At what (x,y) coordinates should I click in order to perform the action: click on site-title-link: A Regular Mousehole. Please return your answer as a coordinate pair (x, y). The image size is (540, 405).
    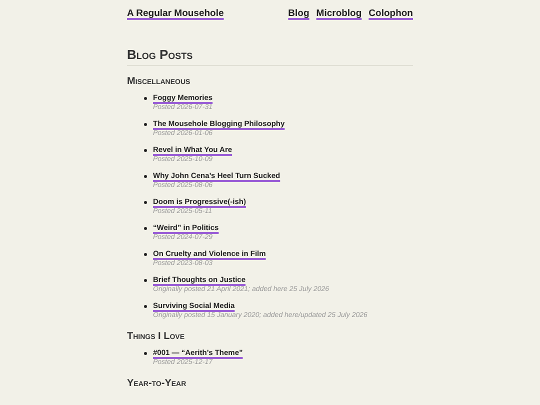
    Looking at the image, I should click on (175, 13).